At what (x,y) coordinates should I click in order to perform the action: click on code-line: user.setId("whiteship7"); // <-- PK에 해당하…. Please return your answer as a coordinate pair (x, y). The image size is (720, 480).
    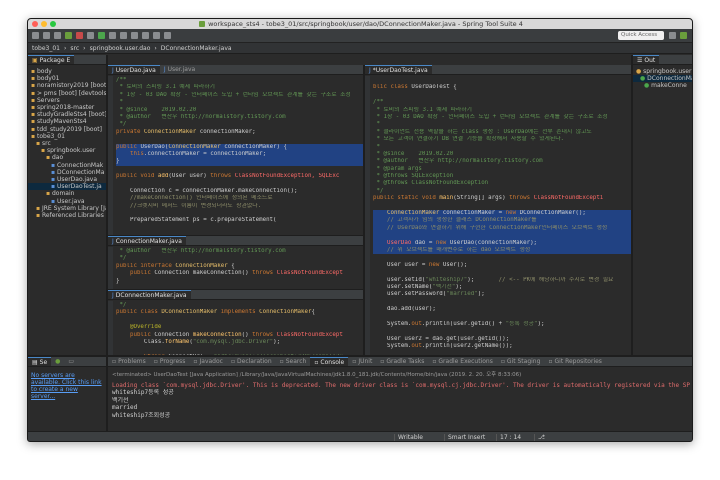
    Looking at the image, I should click on (502, 280).